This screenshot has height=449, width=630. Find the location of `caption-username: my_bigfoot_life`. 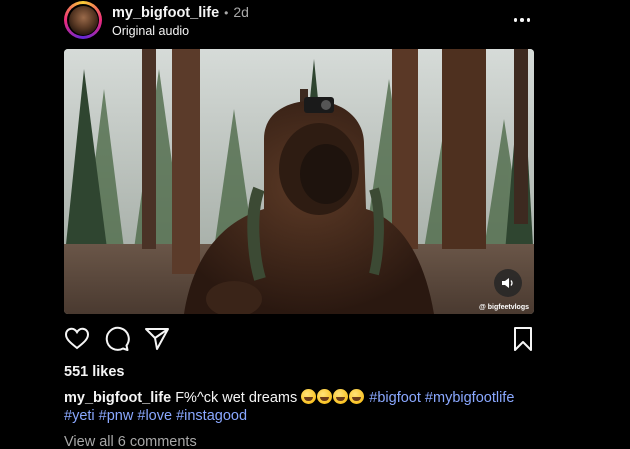

caption-username: my_bigfoot_life is located at coordinates (117, 398).